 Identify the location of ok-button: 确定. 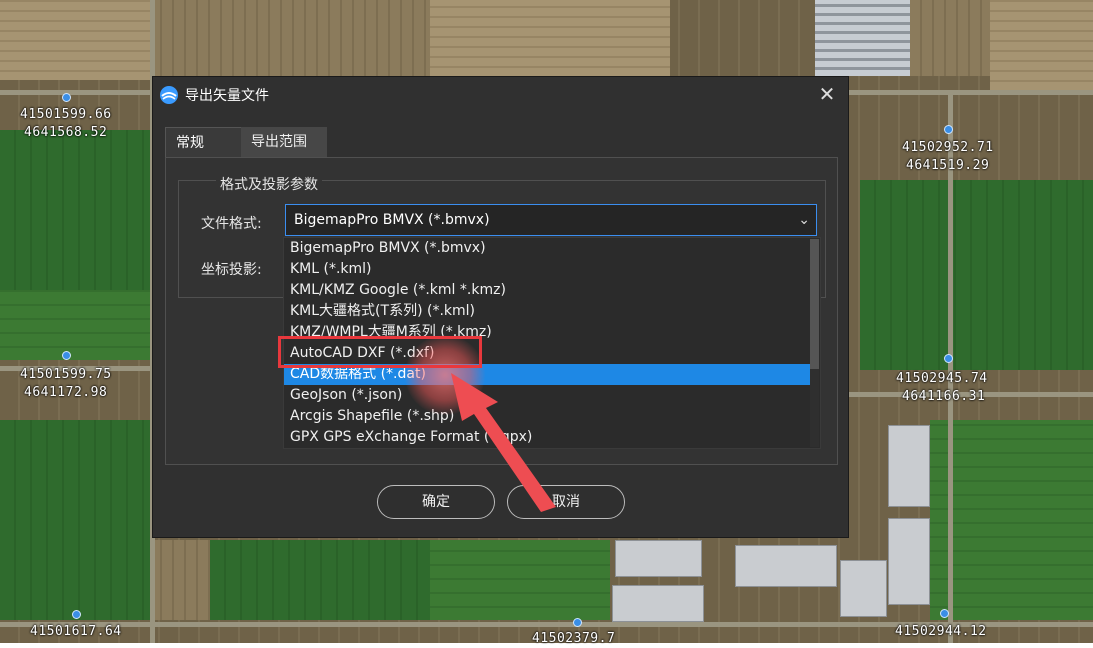
(436, 502).